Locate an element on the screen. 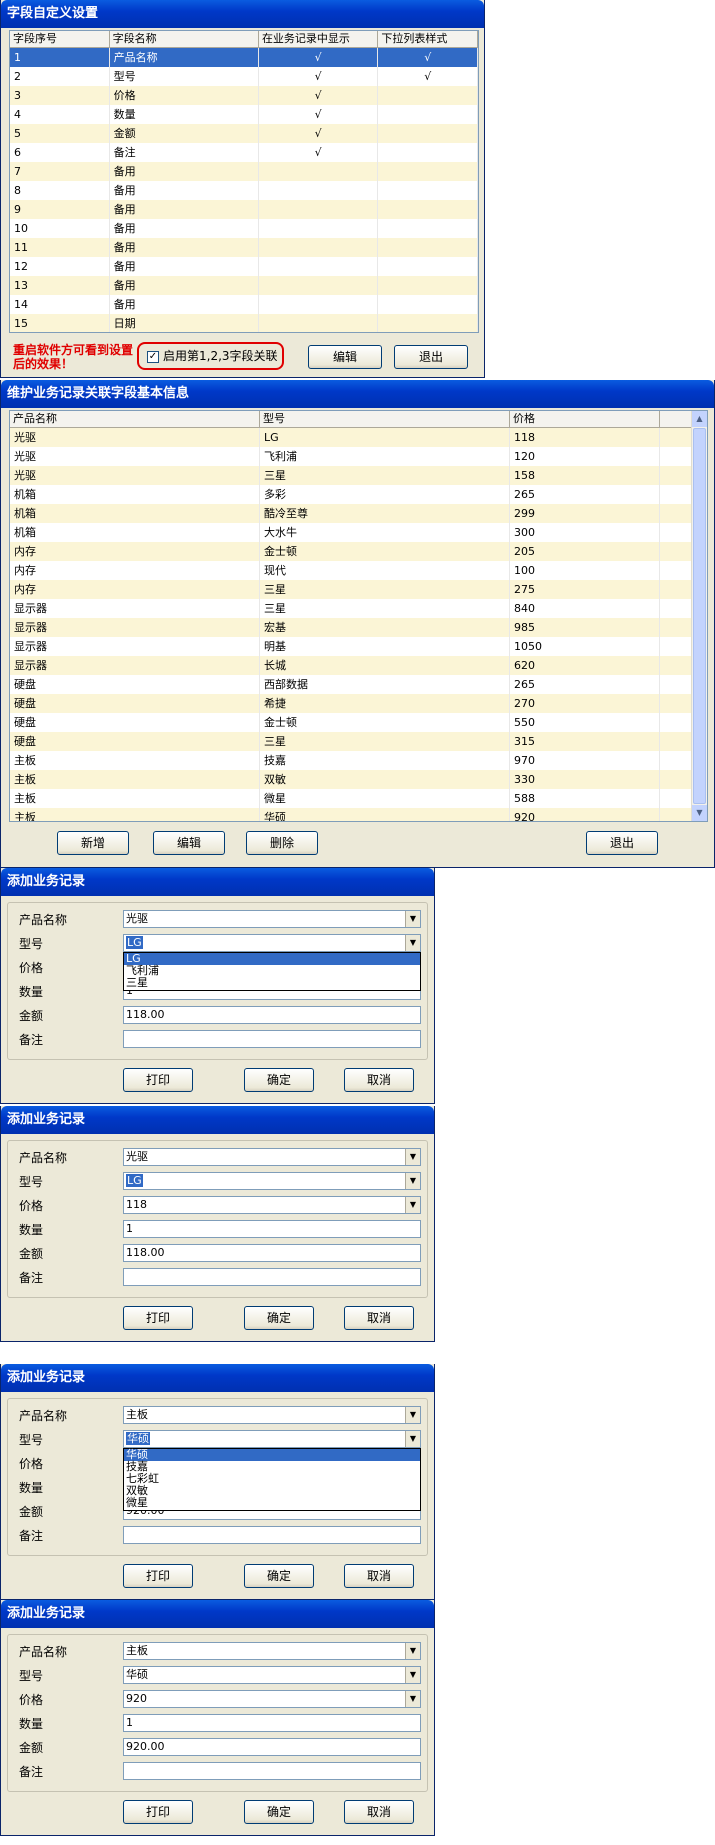 The height and width of the screenshot is (1845, 715). table-row: 光驱 三星 158 is located at coordinates (358, 475).